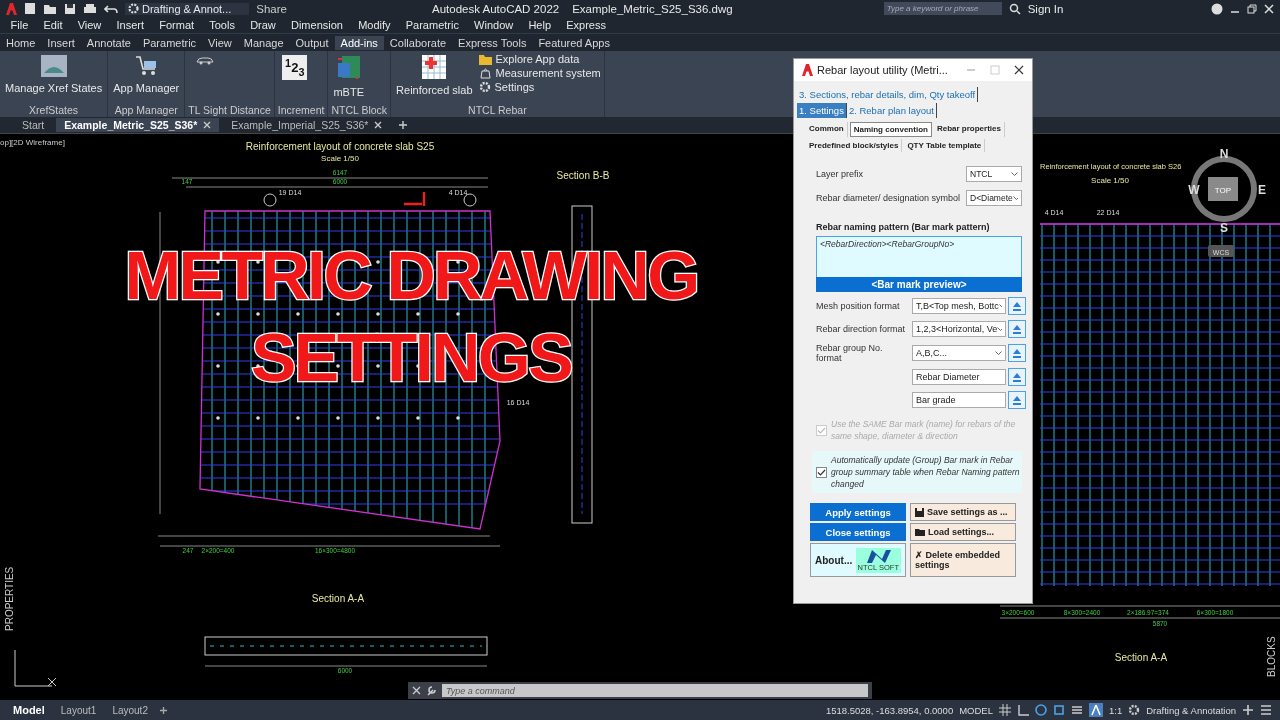 This screenshot has width=1280, height=720. I want to click on ribbon-button: $^{1}$2$_{3}$, so click(294, 66).